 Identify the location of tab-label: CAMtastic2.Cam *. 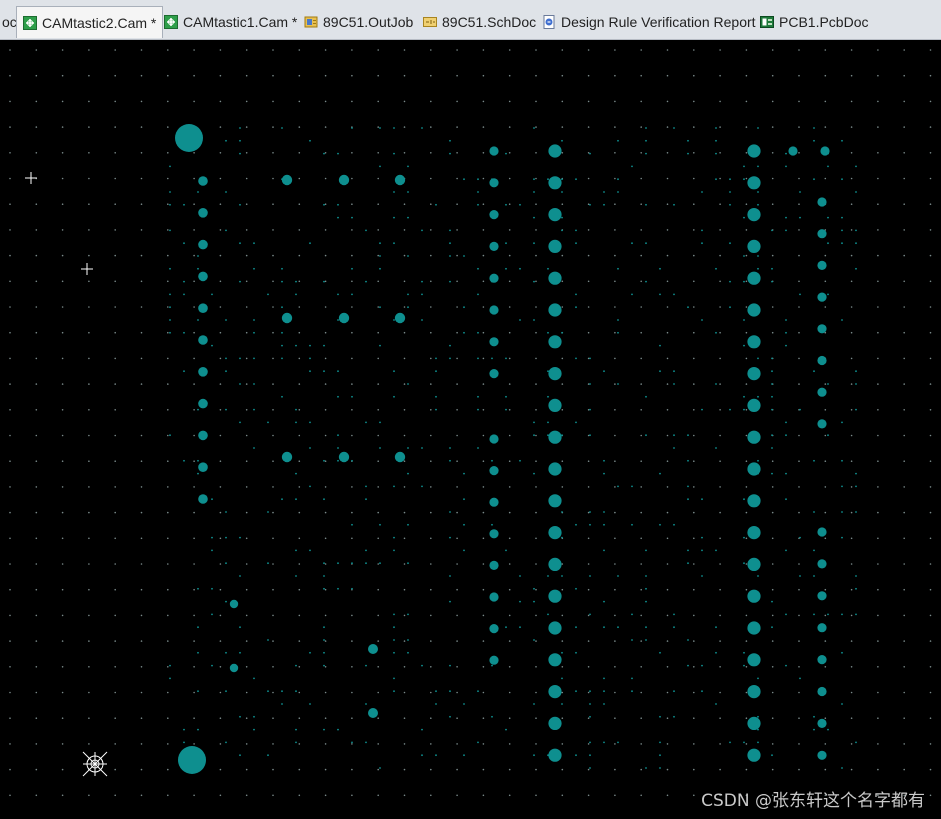
(99, 22).